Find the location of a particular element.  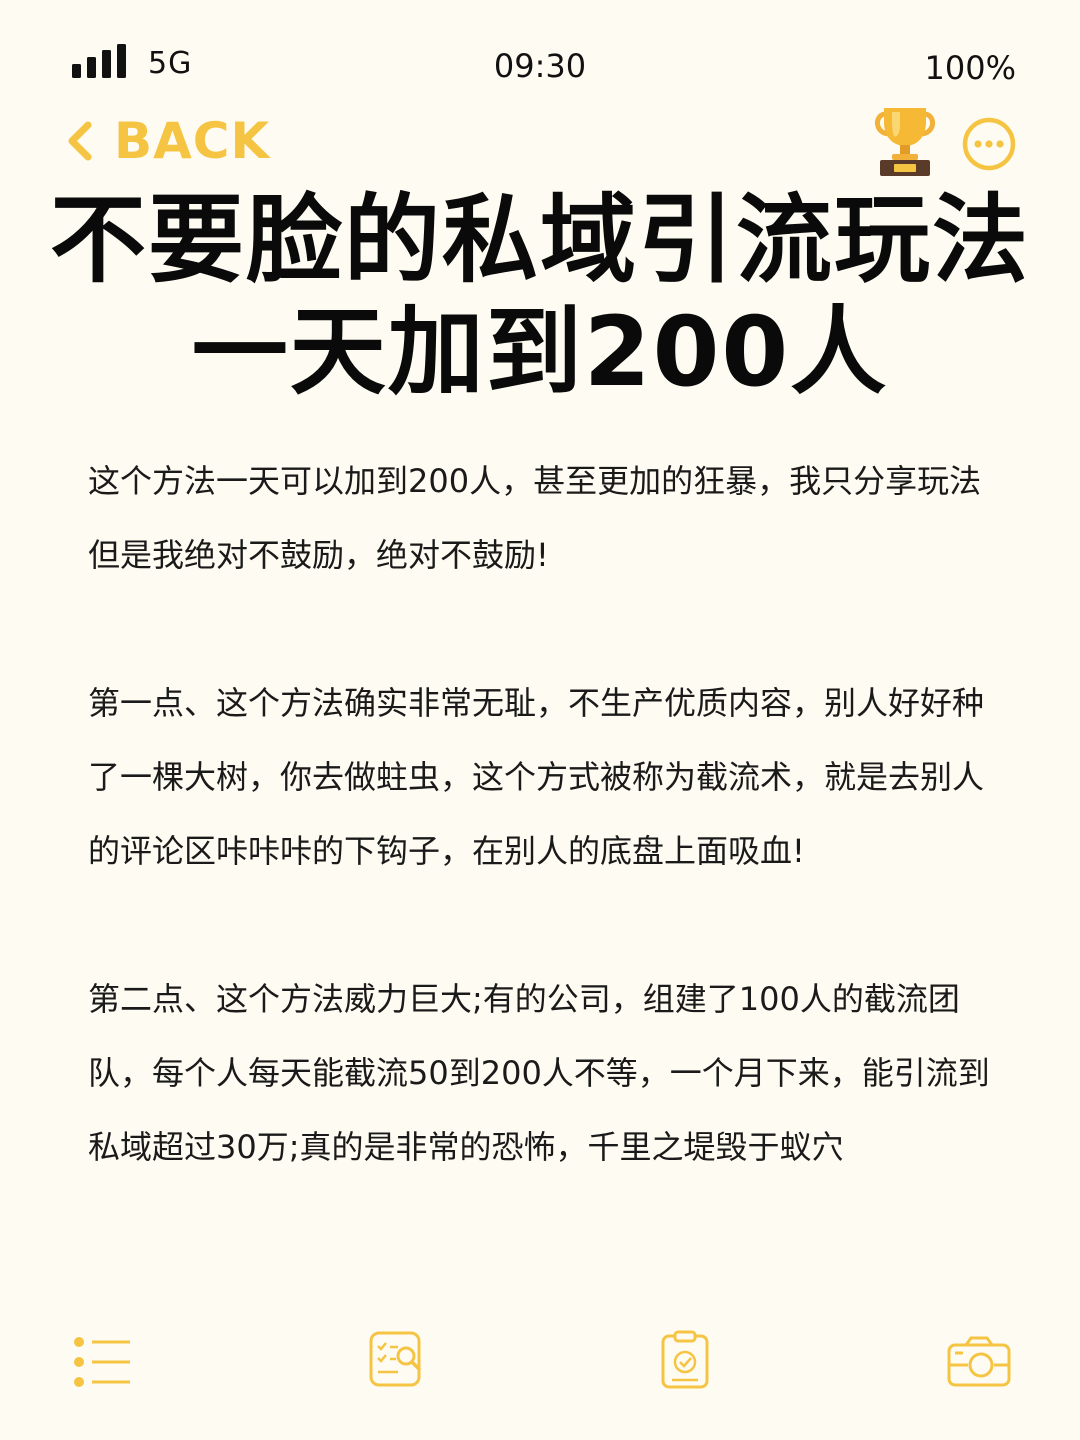

list-icon is located at coordinates (102, 1362).